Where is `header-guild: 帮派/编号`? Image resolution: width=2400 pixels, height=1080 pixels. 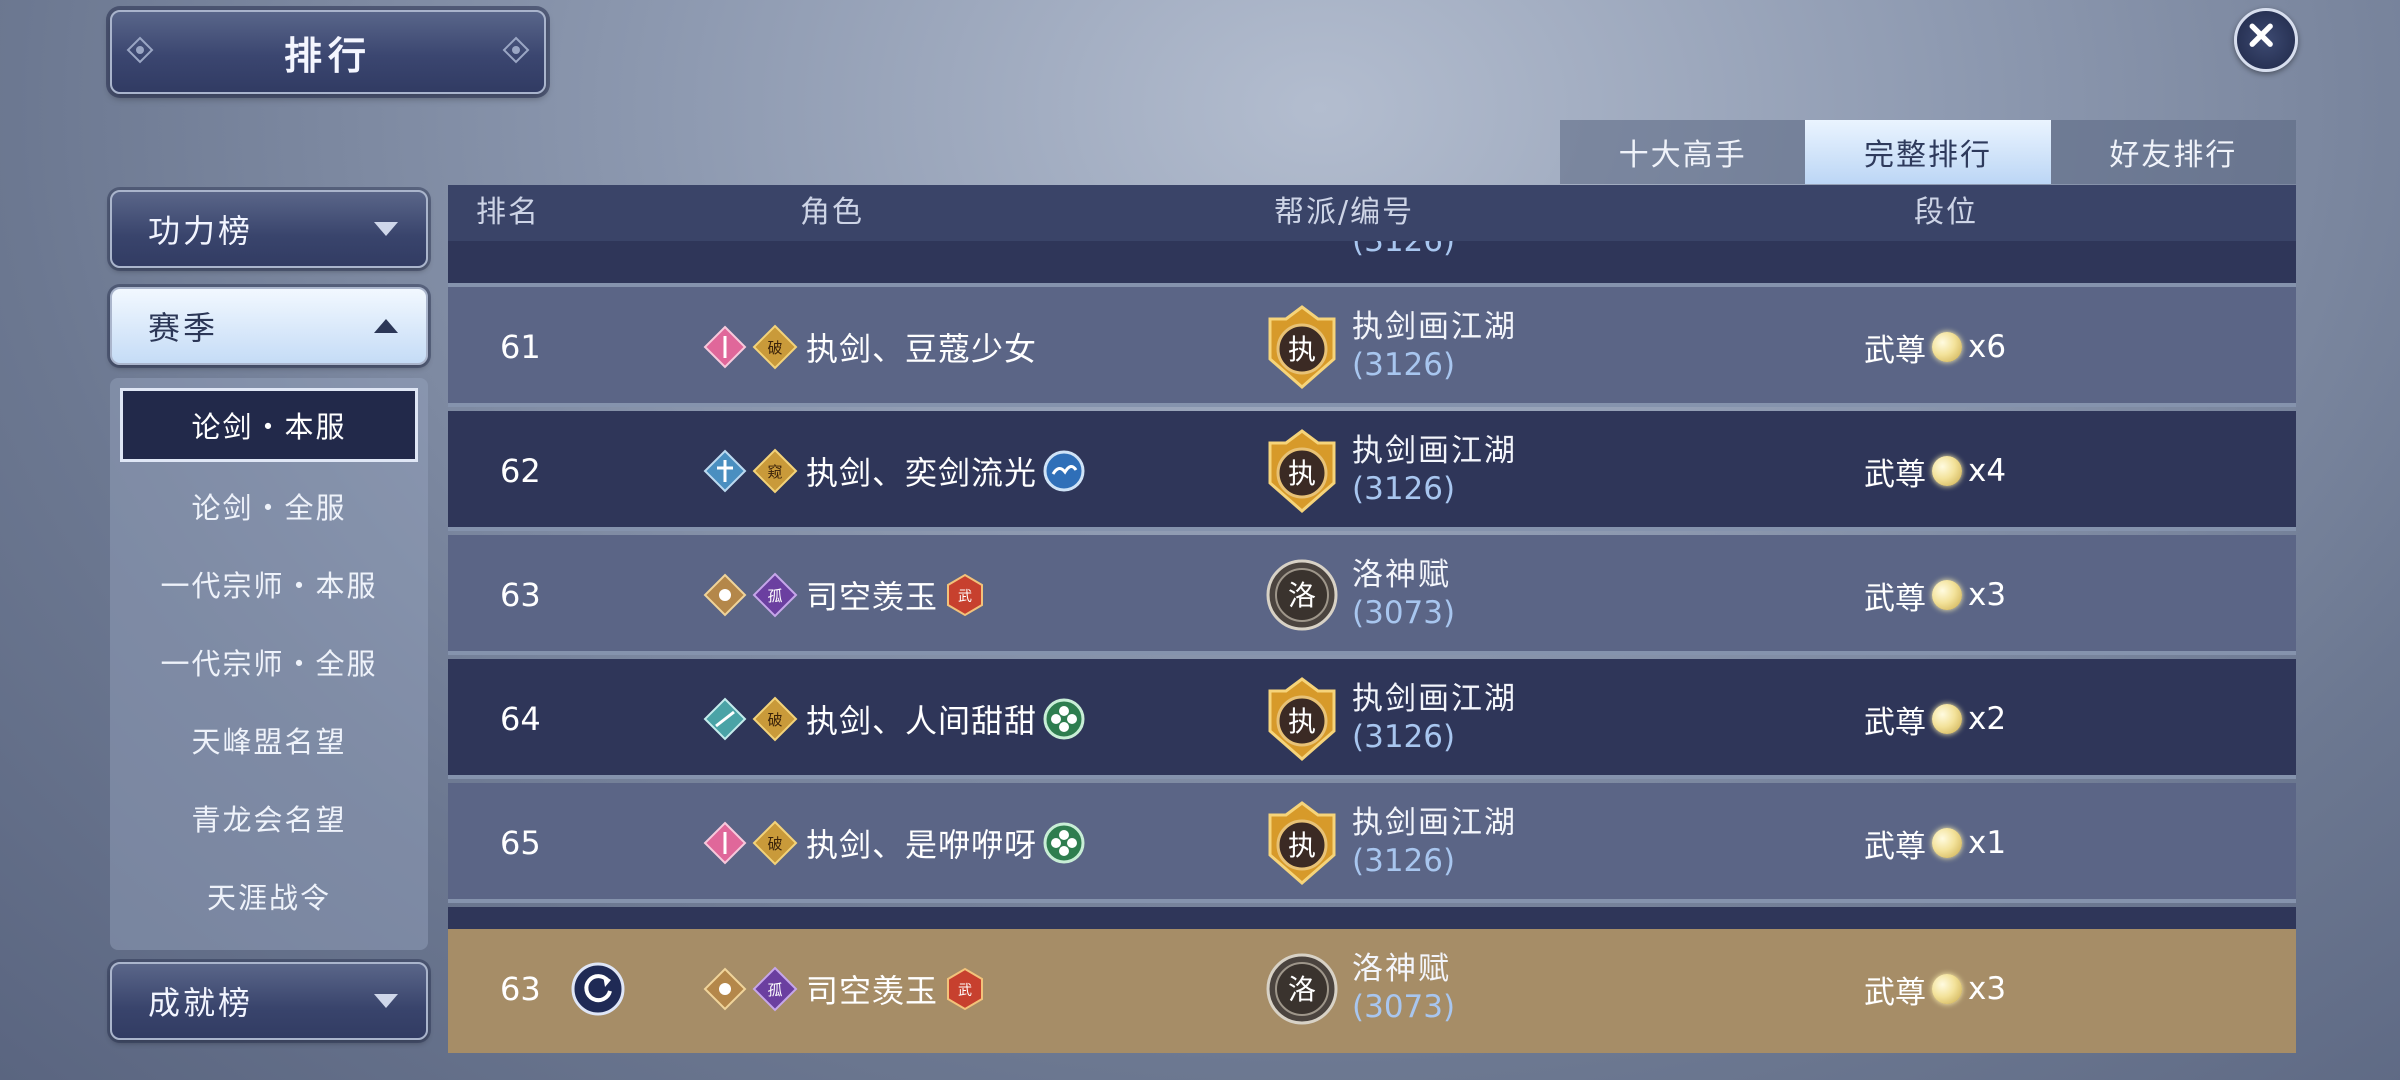
header-guild: 帮派/编号 is located at coordinates (1344, 212).